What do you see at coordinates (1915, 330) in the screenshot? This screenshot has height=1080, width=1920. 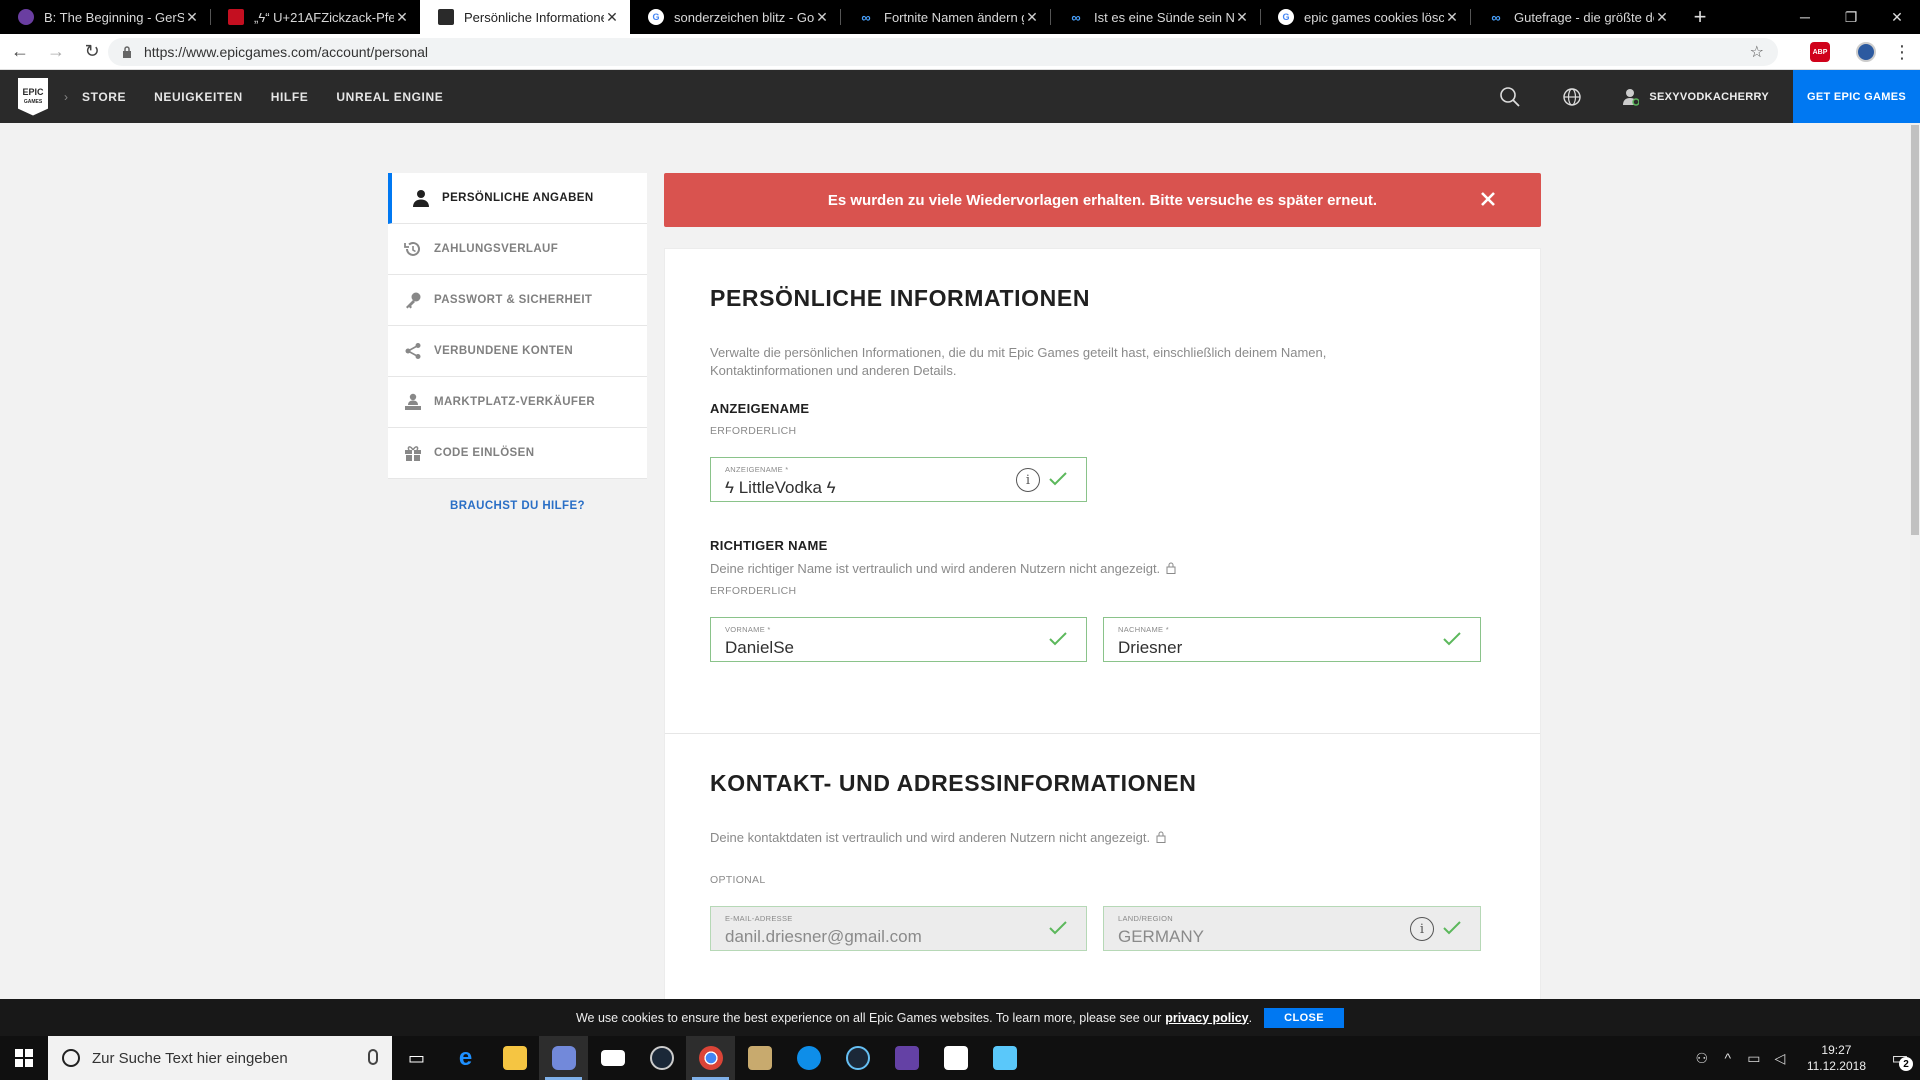 I see `scrollbar-thumb` at bounding box center [1915, 330].